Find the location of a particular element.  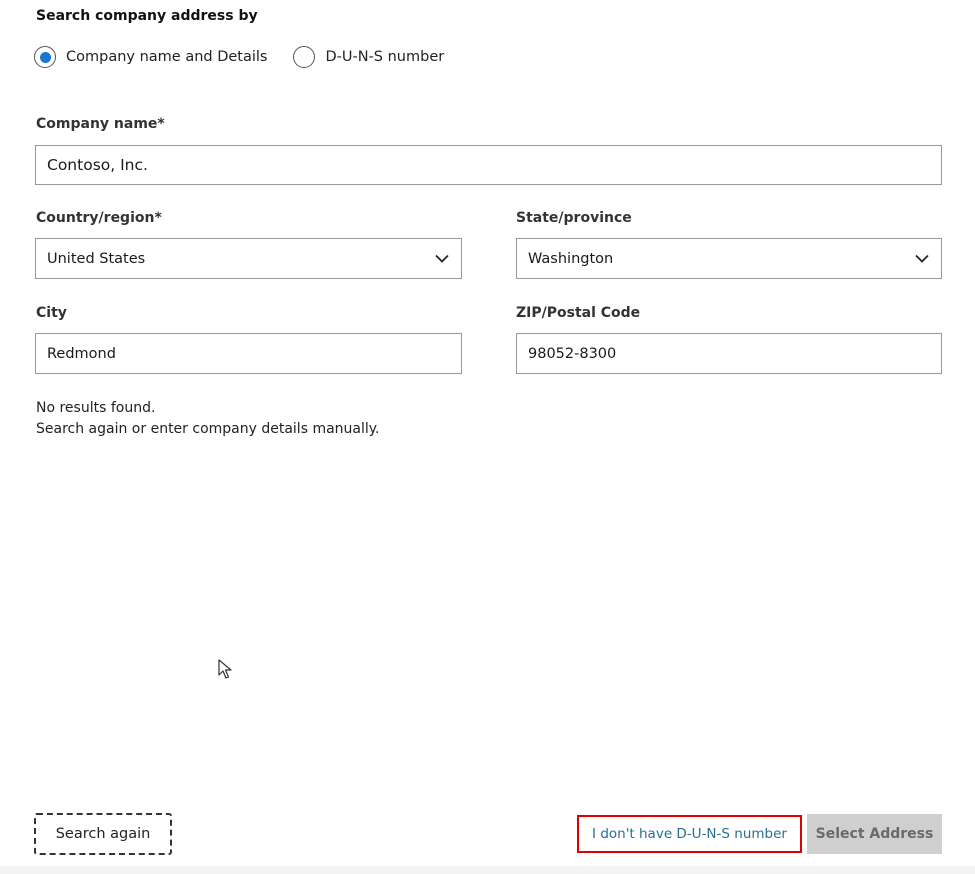

city-label: City is located at coordinates (51, 313).